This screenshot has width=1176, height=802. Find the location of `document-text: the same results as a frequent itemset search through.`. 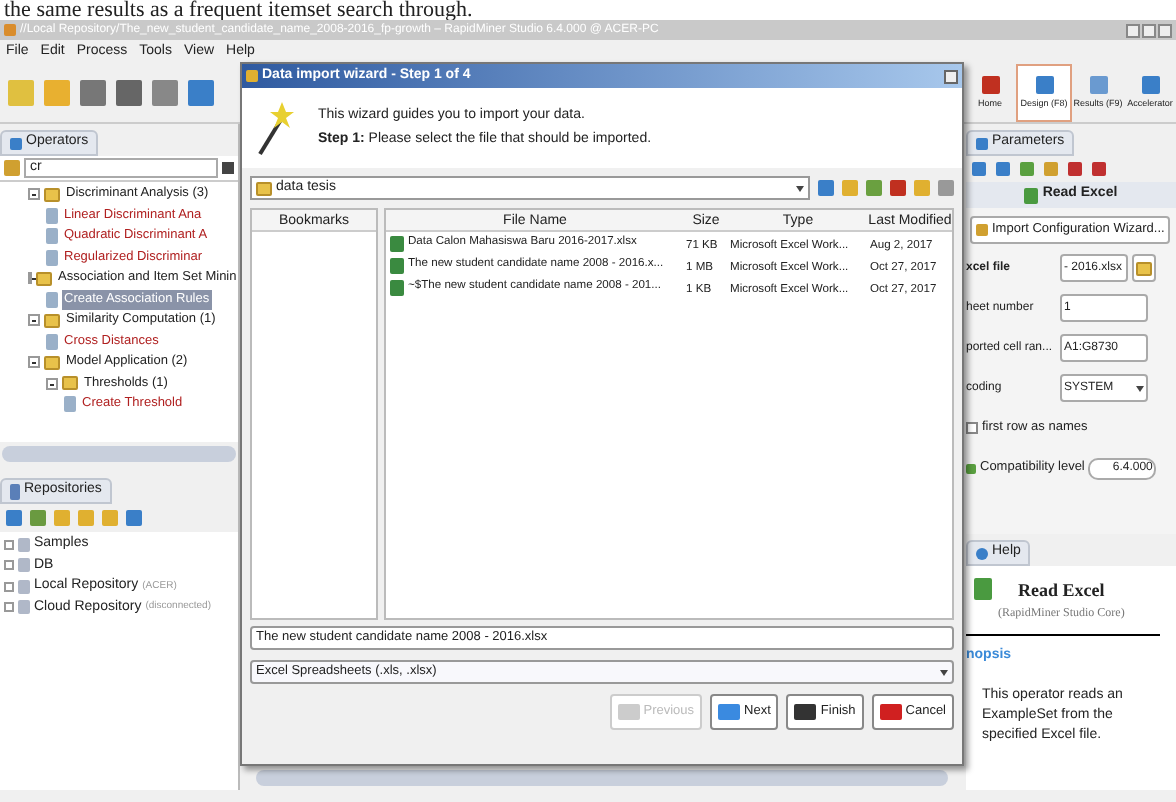

document-text: the same results as a frequent itemset search through. is located at coordinates (238, 10).